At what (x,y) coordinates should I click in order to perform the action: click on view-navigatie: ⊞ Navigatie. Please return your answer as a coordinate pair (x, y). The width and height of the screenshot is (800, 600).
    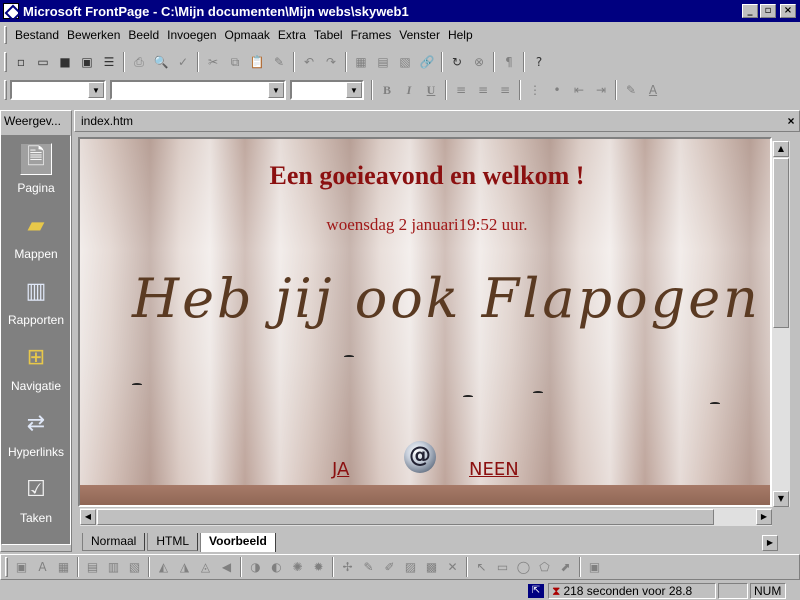
    Looking at the image, I should click on (36, 367).